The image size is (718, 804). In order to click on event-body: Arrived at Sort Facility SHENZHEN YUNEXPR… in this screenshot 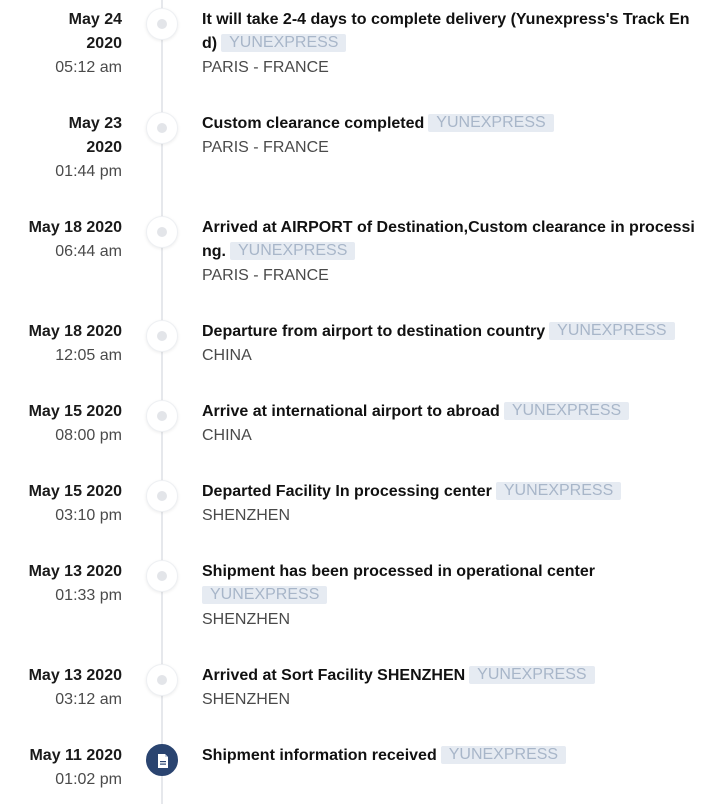, I will do `click(452, 688)`.